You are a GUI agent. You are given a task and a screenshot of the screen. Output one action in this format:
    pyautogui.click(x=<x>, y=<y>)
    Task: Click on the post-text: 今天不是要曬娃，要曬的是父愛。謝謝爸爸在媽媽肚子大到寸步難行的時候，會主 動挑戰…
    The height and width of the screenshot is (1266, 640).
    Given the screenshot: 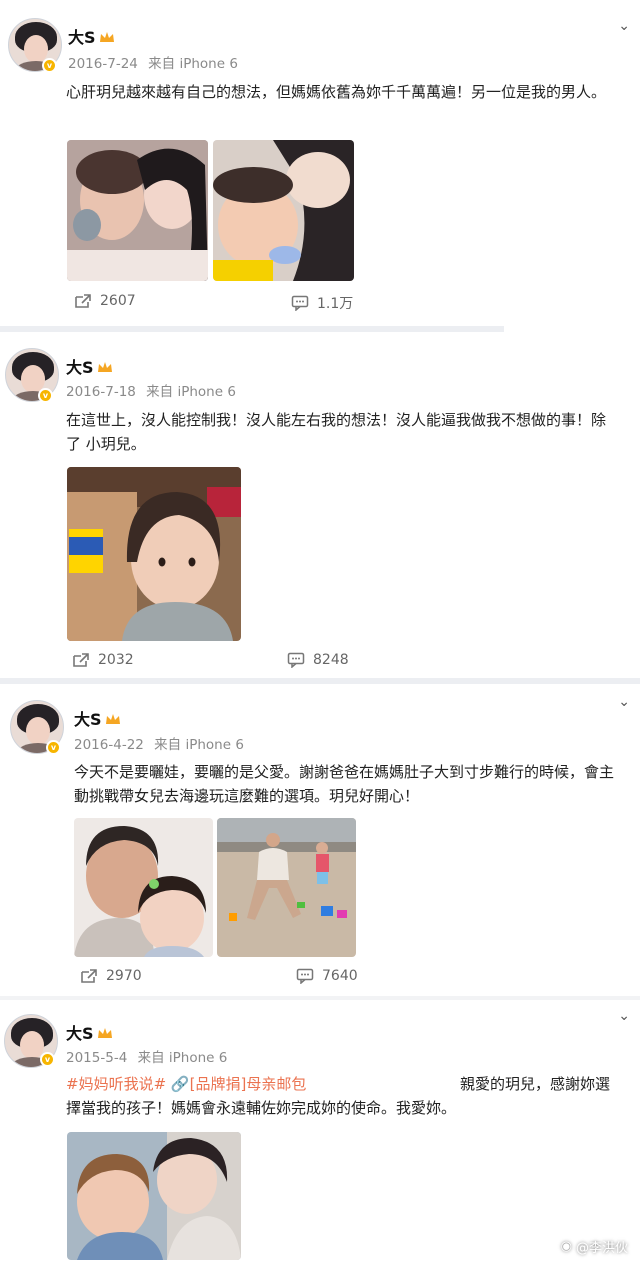 What is the action you would take?
    pyautogui.click(x=356, y=784)
    